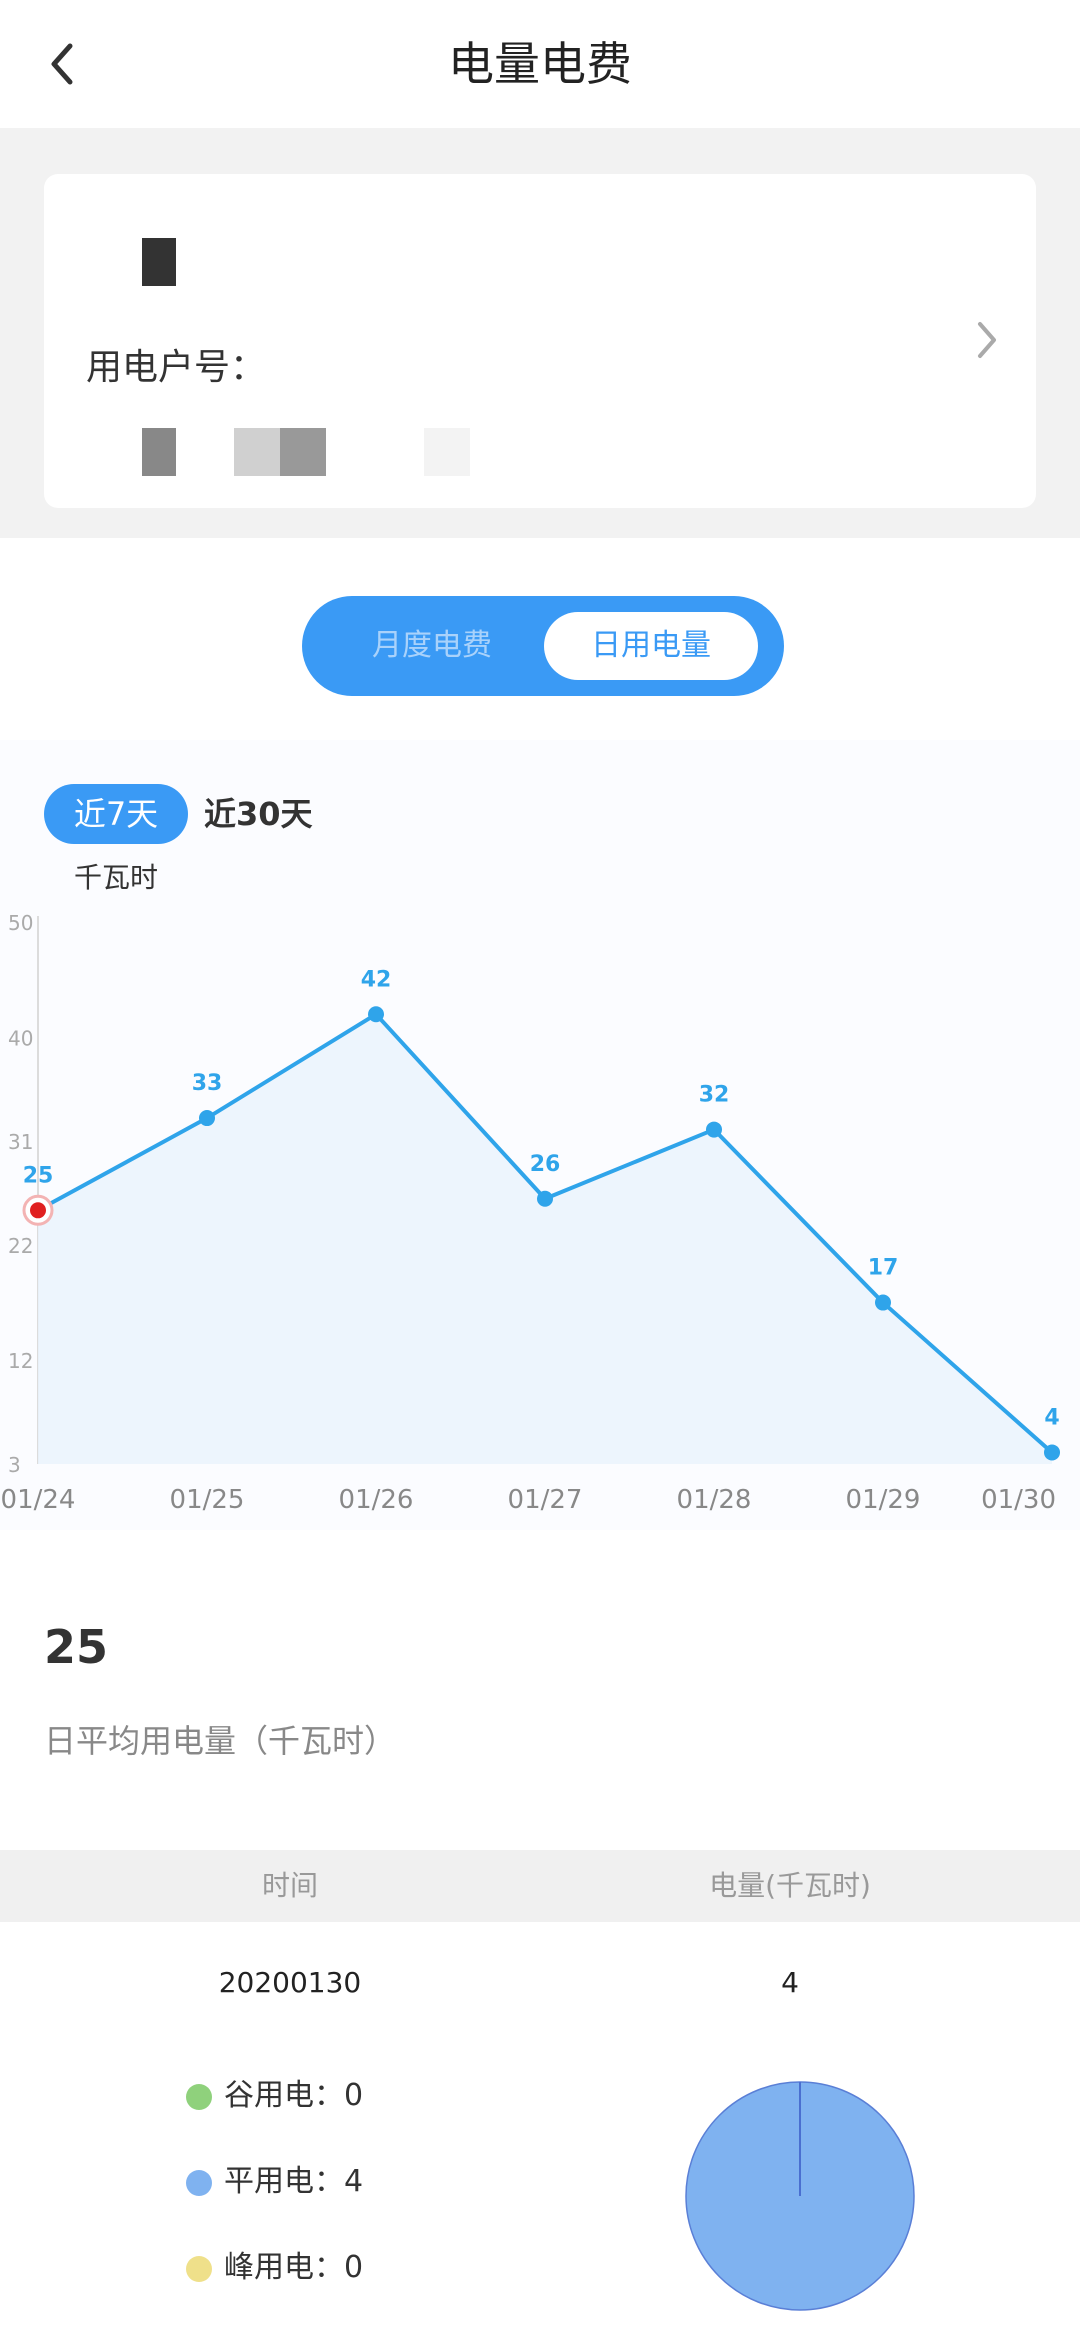 The width and height of the screenshot is (1080, 2326). Describe the element at coordinates (800, 2196) in the screenshot. I see `usage-pie-chart` at that location.